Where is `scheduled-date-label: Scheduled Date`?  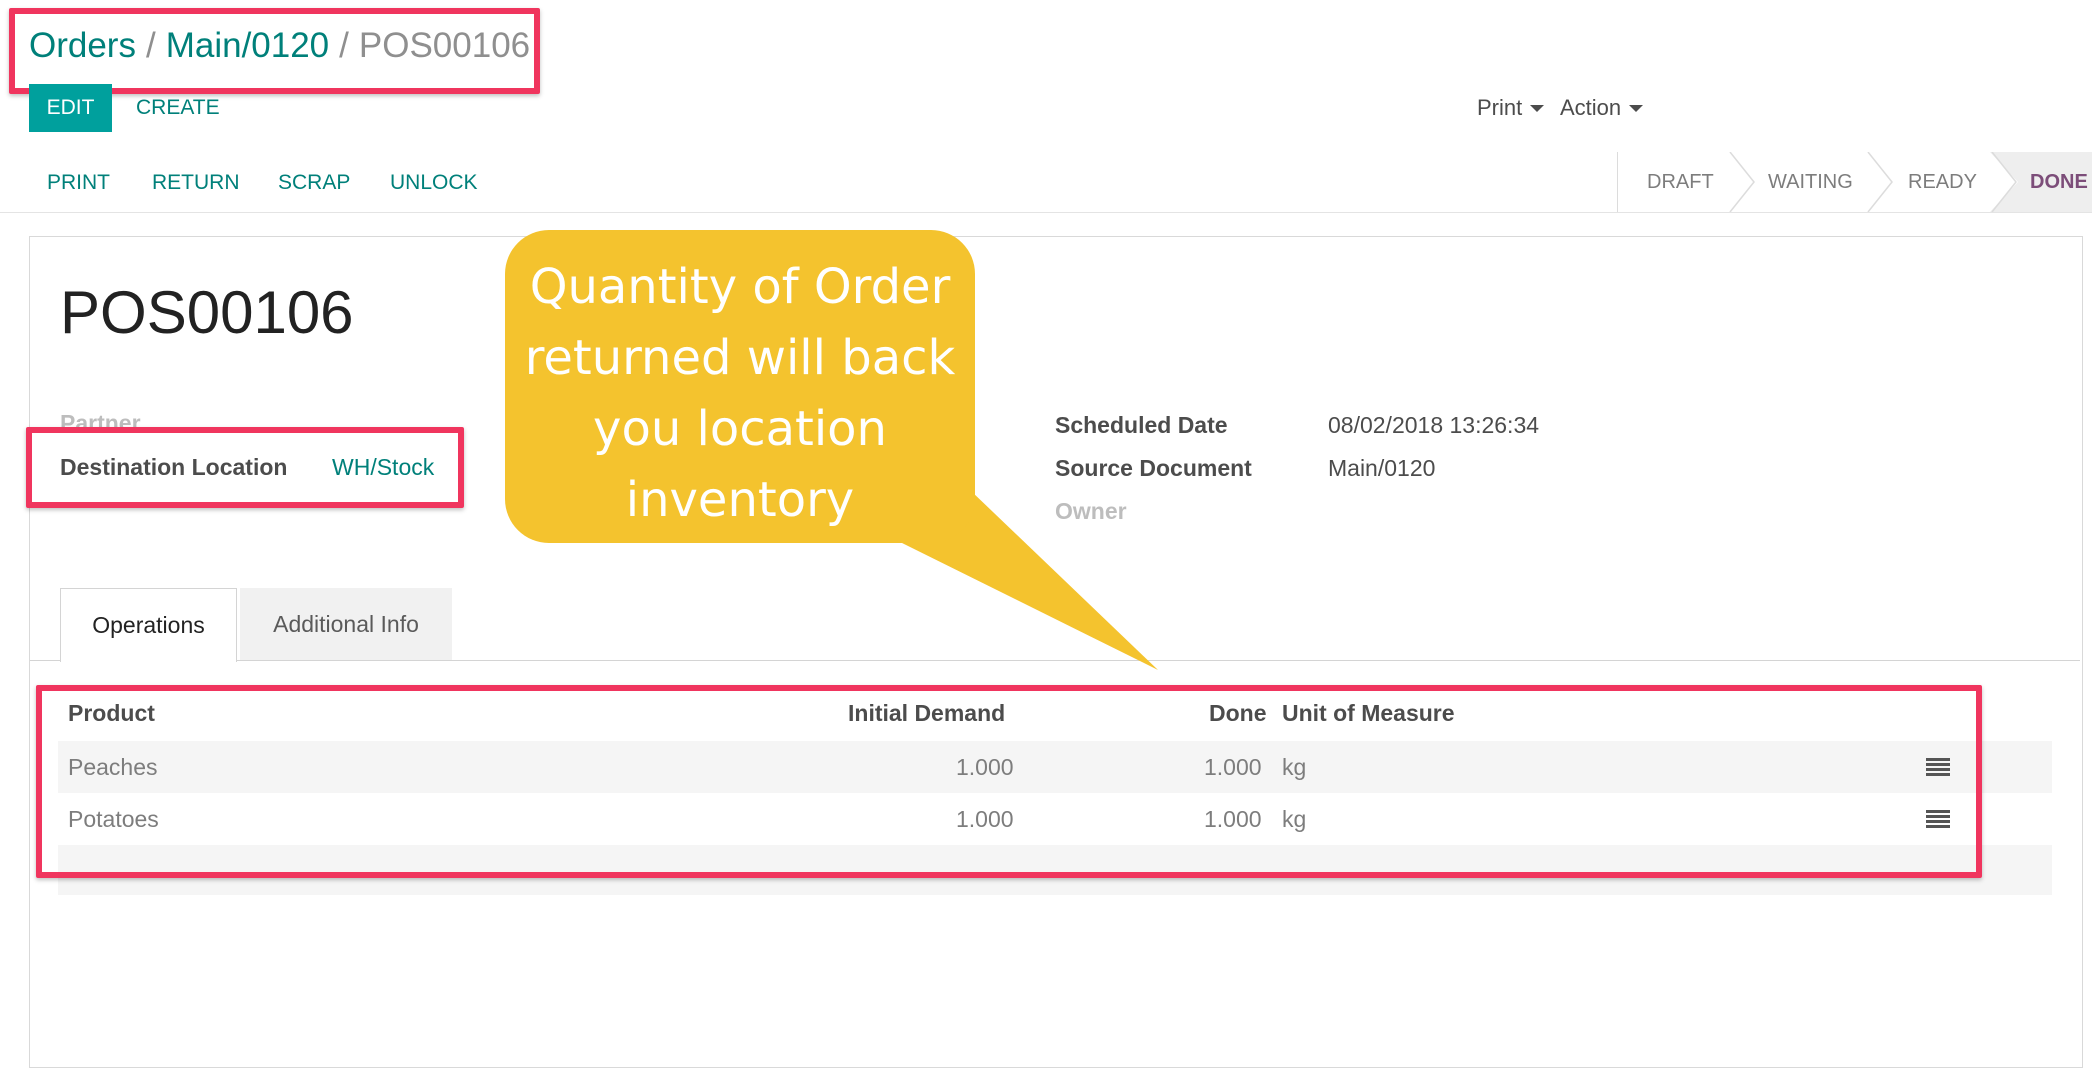
scheduled-date-label: Scheduled Date is located at coordinates (1141, 425).